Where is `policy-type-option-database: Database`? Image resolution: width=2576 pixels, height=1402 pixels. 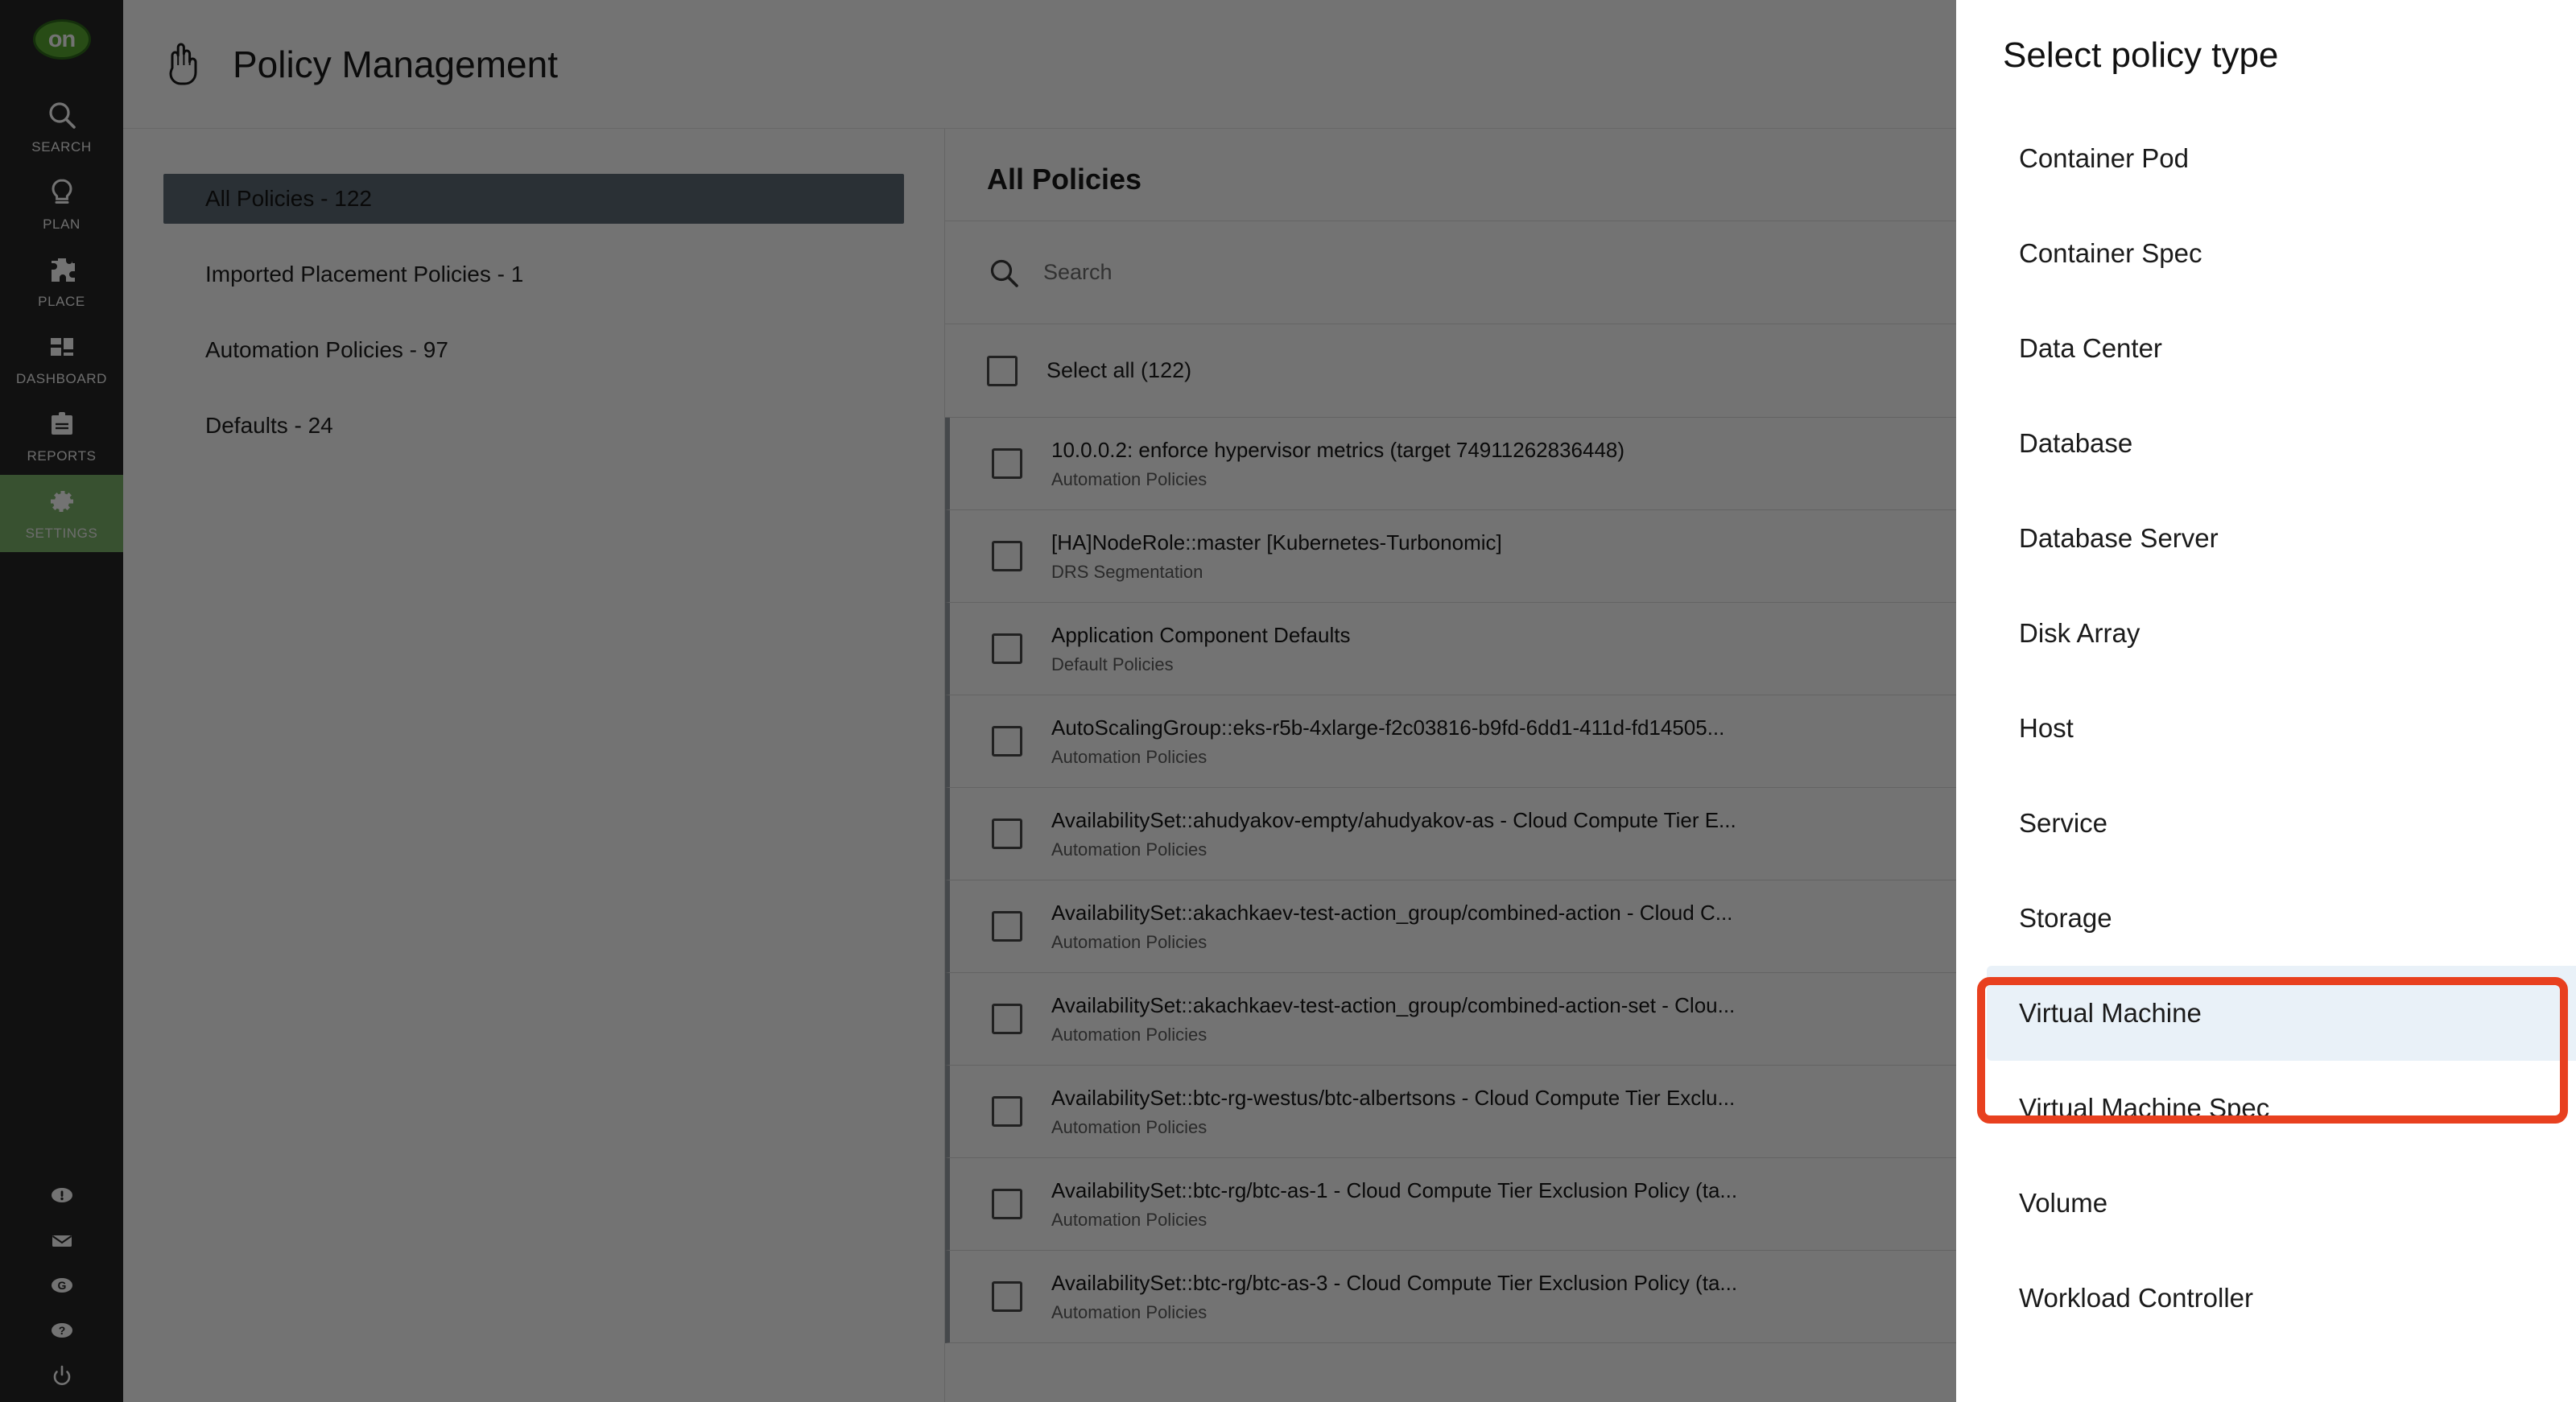 policy-type-option-database: Database is located at coordinates (2266, 444).